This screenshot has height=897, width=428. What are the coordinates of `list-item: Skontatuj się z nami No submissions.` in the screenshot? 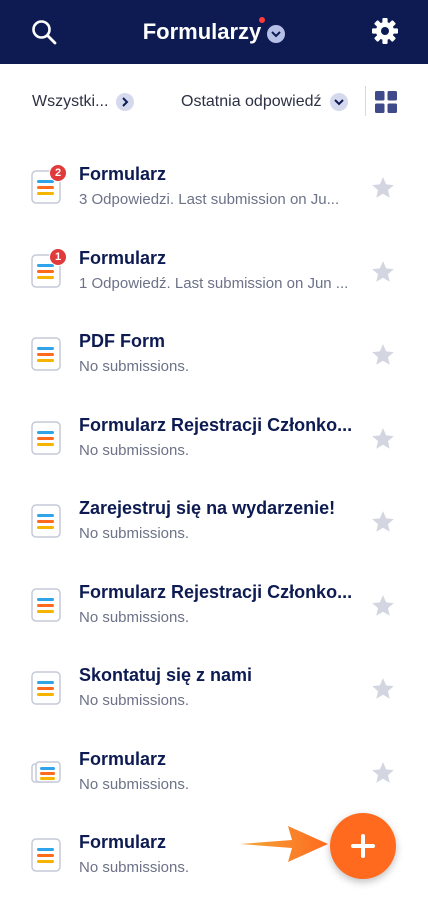 It's located at (214, 688).